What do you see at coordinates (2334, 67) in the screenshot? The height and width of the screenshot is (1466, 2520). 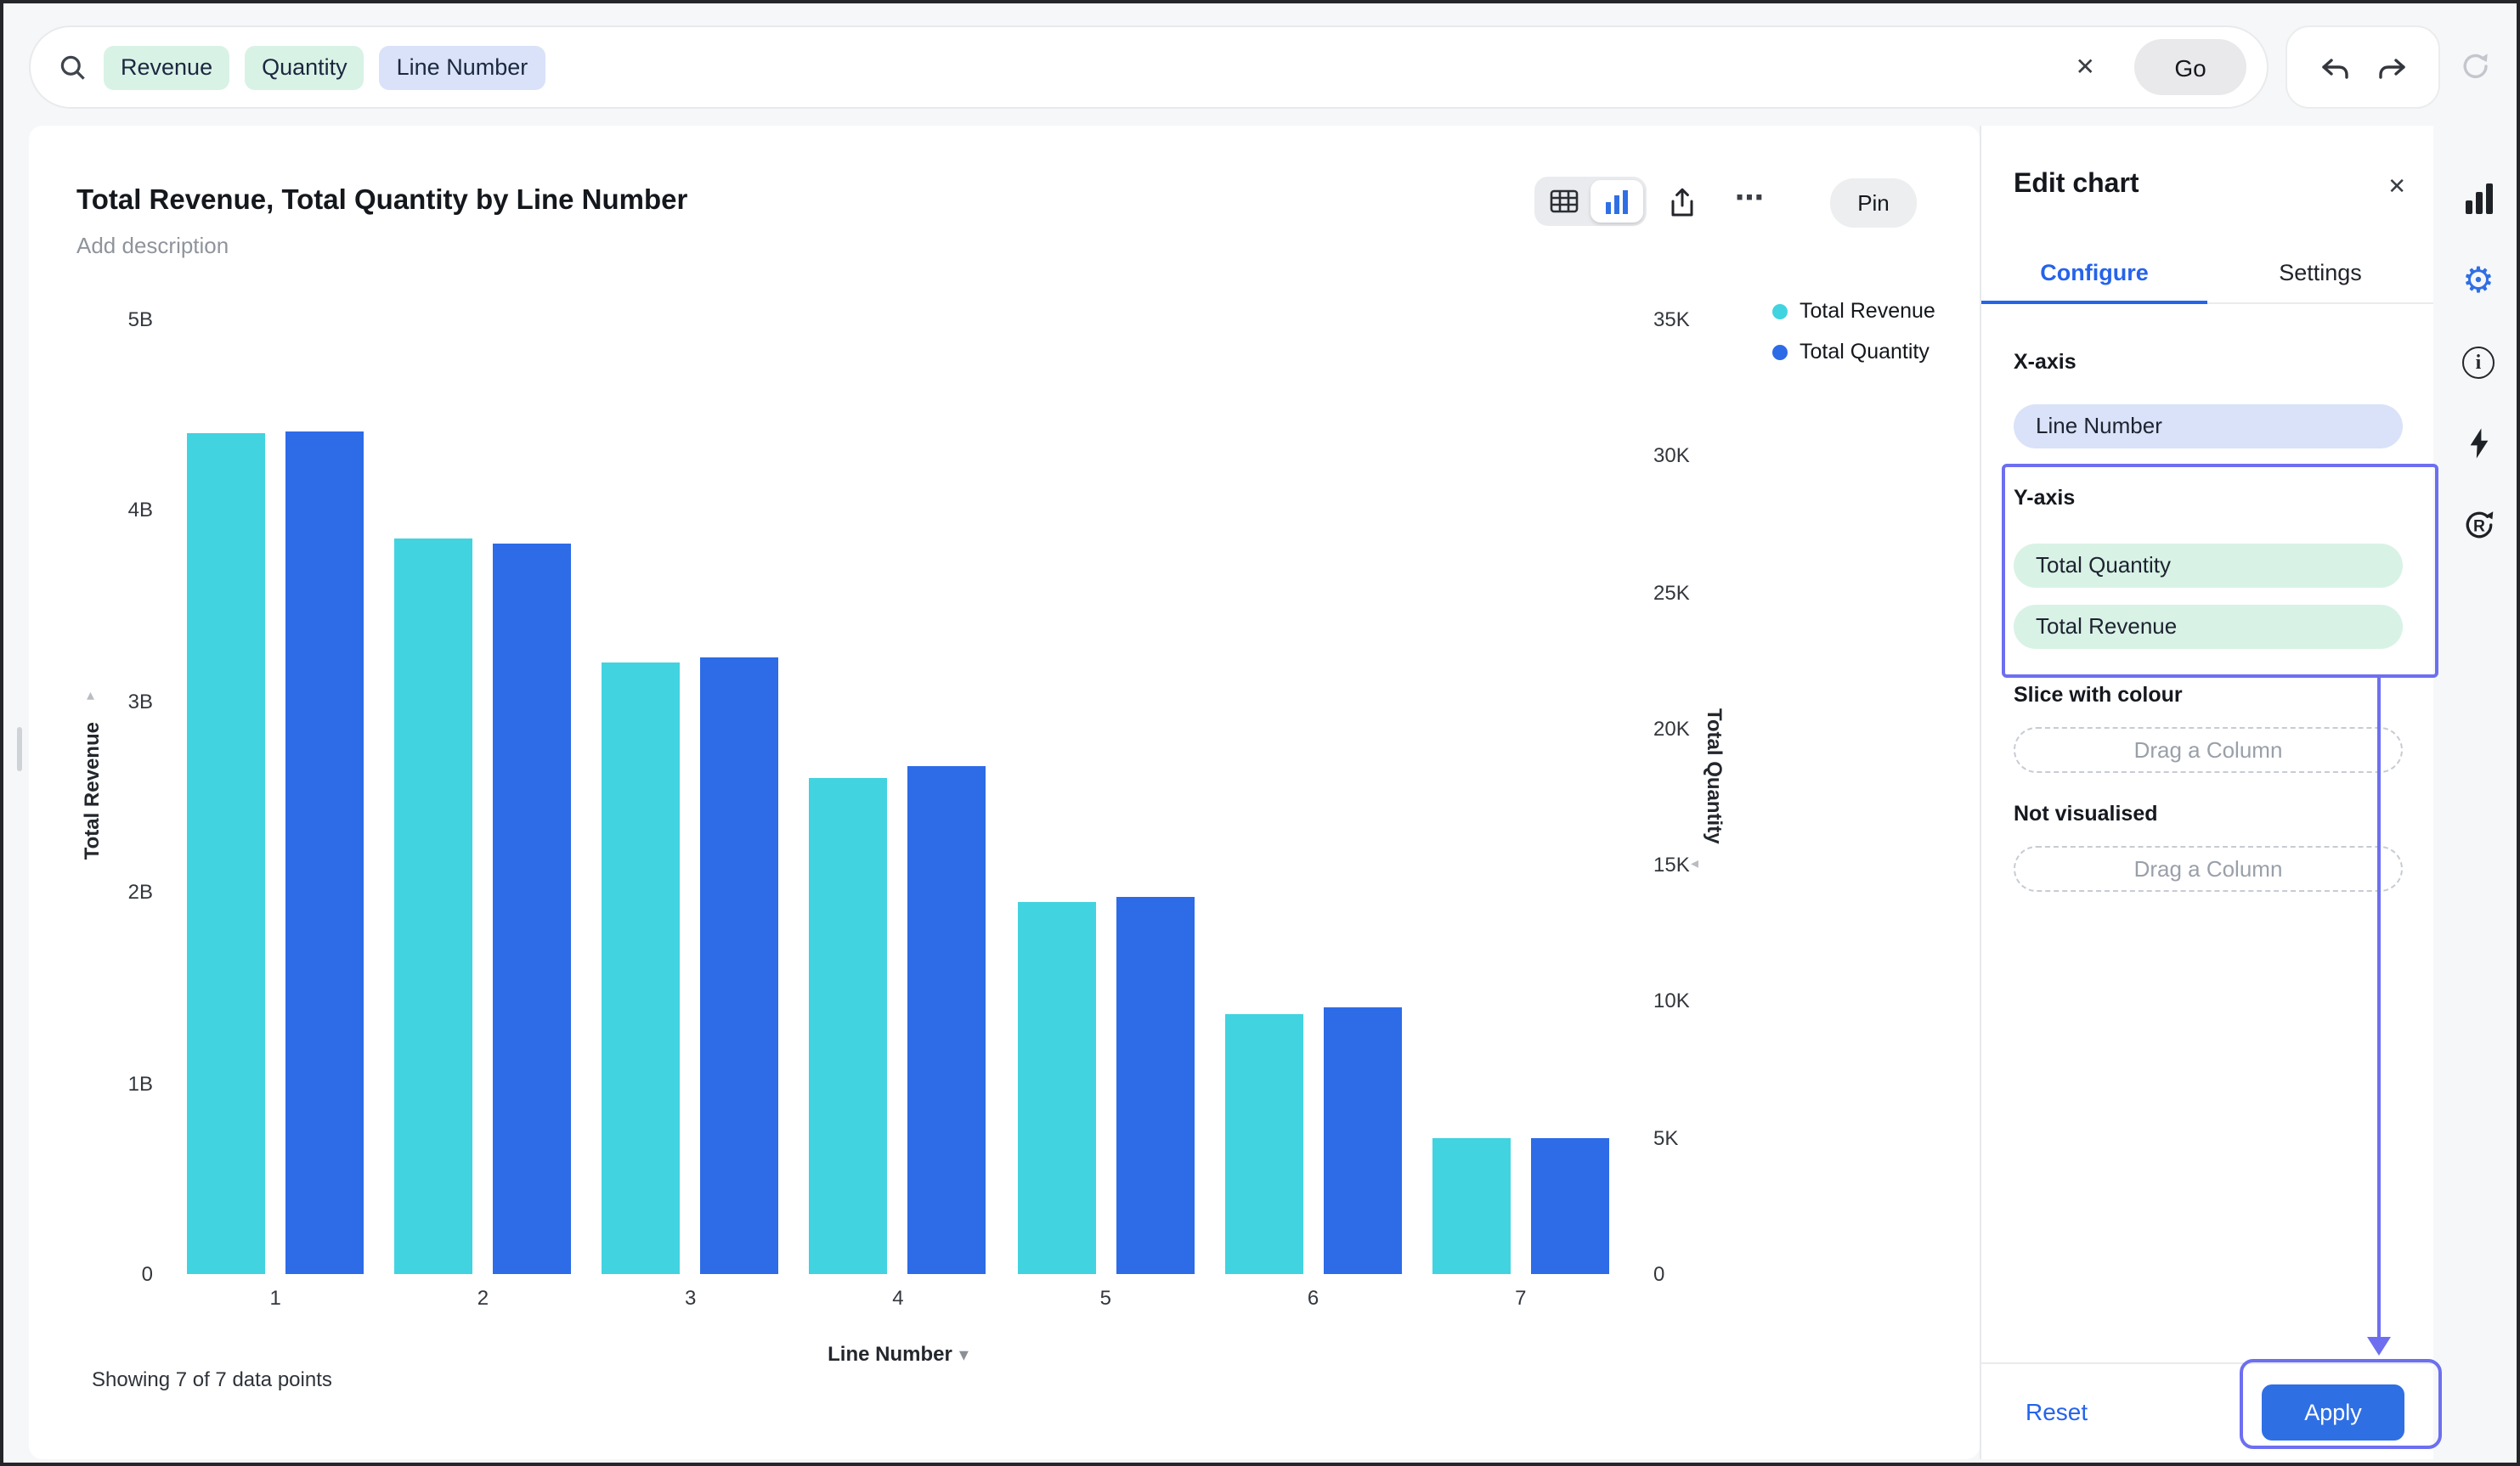 I see `undo-icon` at bounding box center [2334, 67].